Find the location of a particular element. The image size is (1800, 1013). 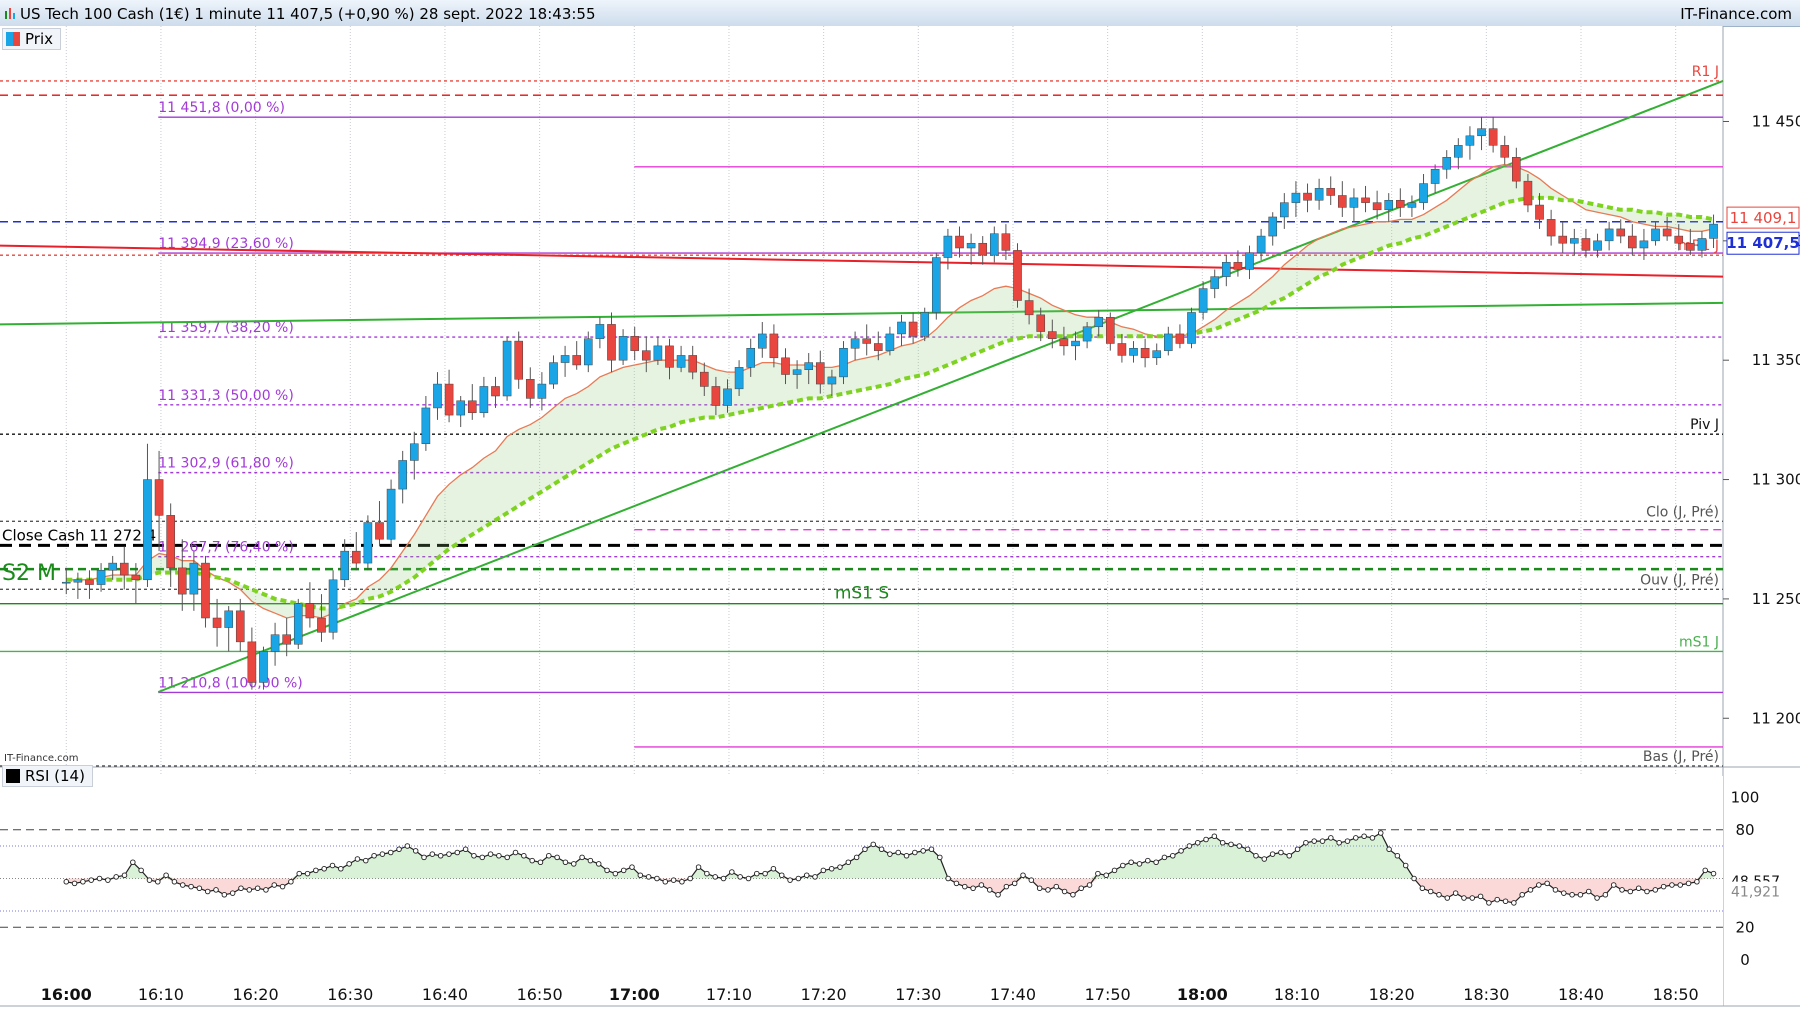

watermark-label: IT-Finance.com is located at coordinates (41, 758).